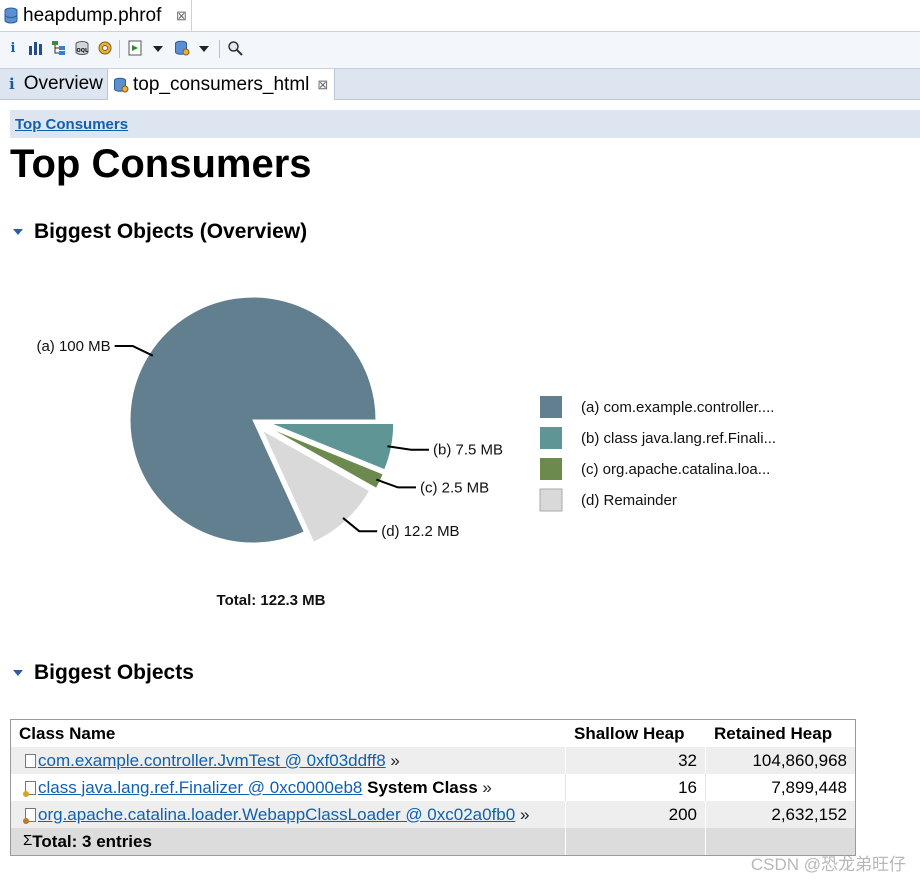 The height and width of the screenshot is (883, 920). I want to click on heap-dump-icon, so click(11, 15).